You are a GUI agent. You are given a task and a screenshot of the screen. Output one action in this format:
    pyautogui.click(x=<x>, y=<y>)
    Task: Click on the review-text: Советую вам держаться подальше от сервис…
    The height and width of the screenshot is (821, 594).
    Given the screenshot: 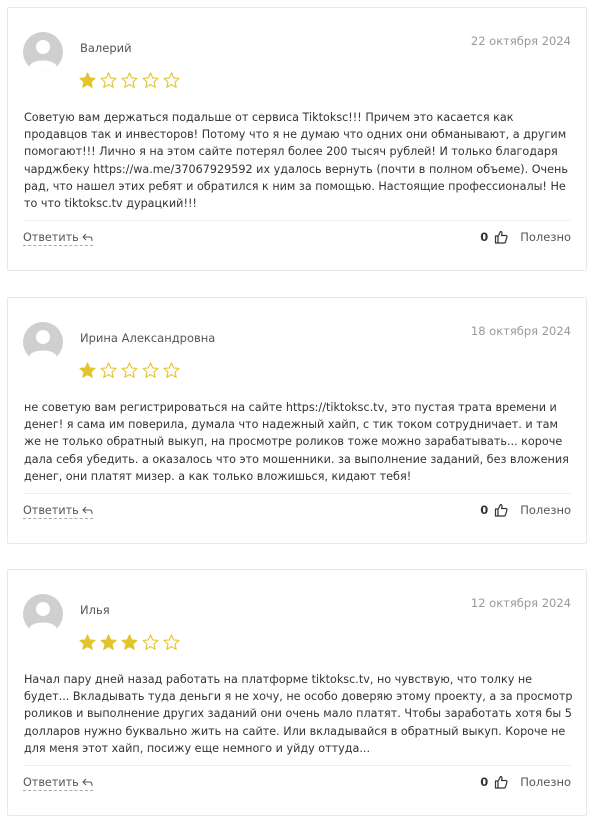 What is the action you would take?
    pyautogui.click(x=300, y=160)
    